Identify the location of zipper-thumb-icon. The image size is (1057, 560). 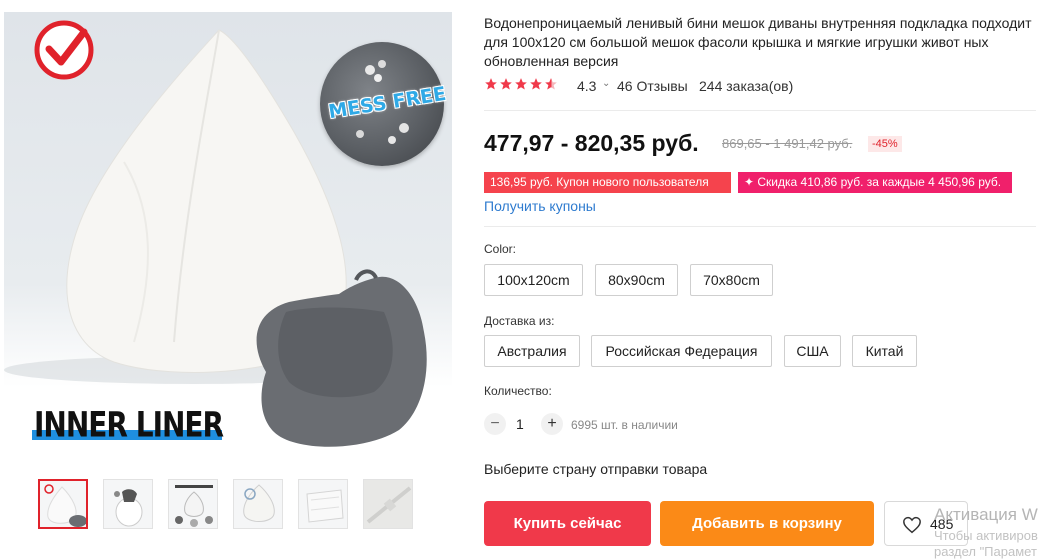
(388, 504).